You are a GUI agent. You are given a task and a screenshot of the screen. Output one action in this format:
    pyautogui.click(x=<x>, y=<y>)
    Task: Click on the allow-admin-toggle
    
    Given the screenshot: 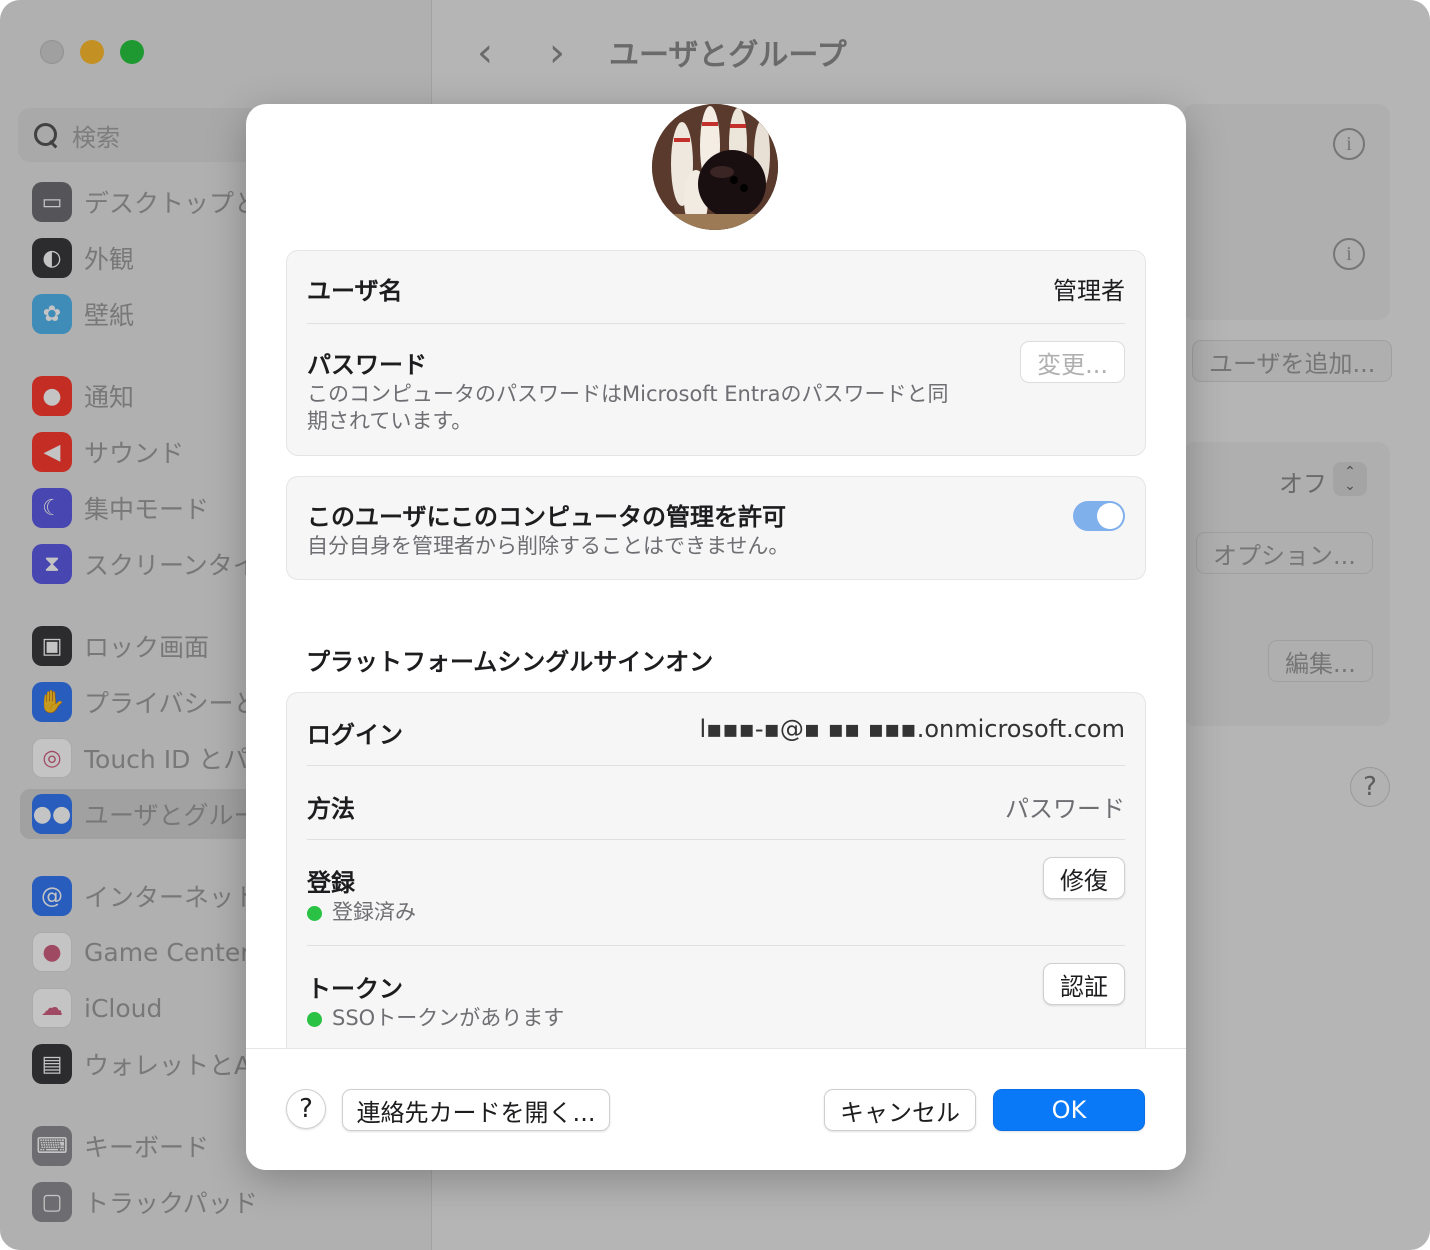 What is the action you would take?
    pyautogui.click(x=1099, y=516)
    